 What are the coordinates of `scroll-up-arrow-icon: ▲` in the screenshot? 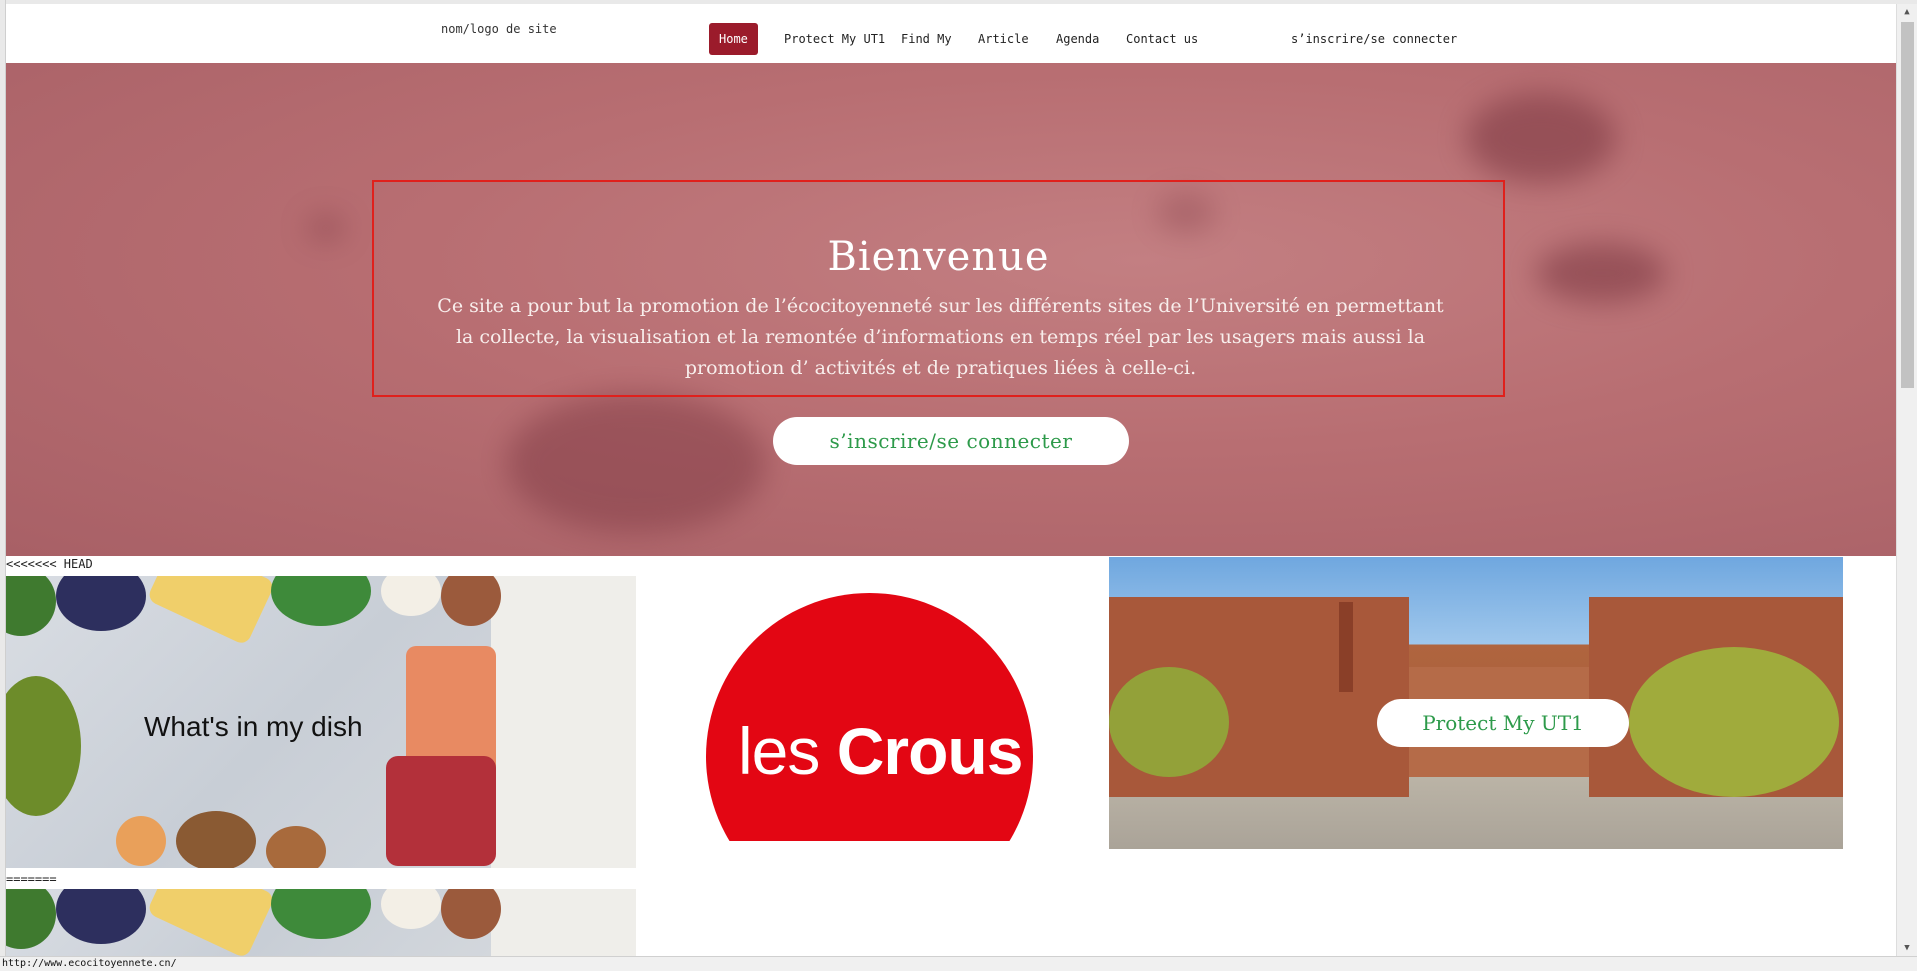 It's located at (1907, 12).